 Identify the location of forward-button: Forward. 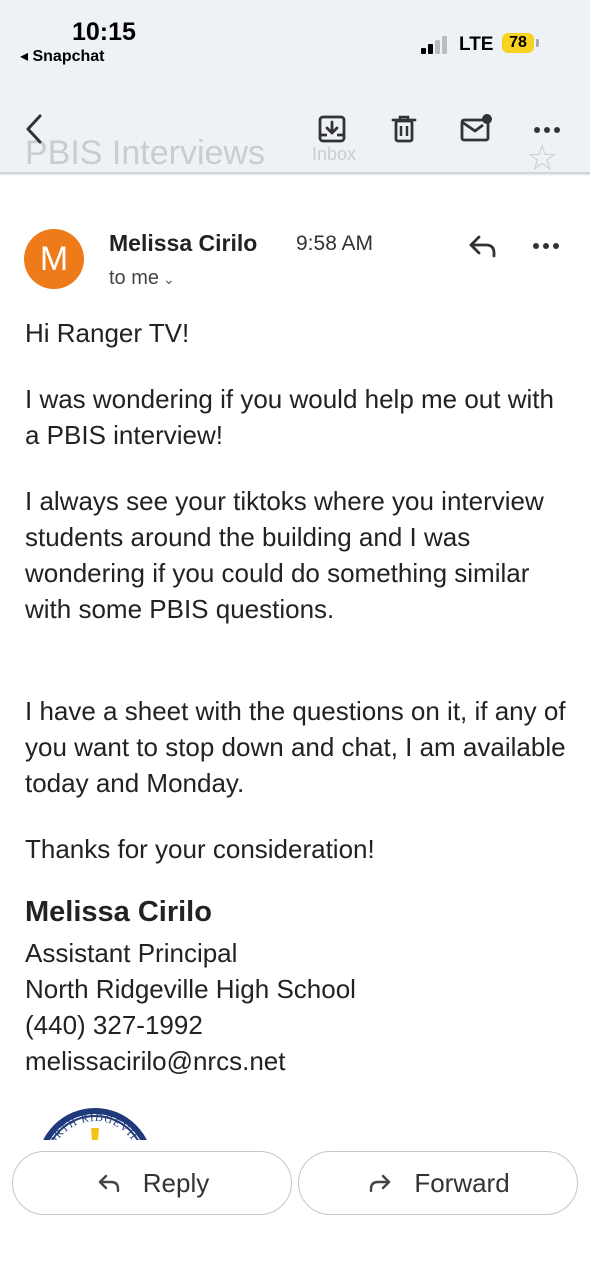
(438, 1183).